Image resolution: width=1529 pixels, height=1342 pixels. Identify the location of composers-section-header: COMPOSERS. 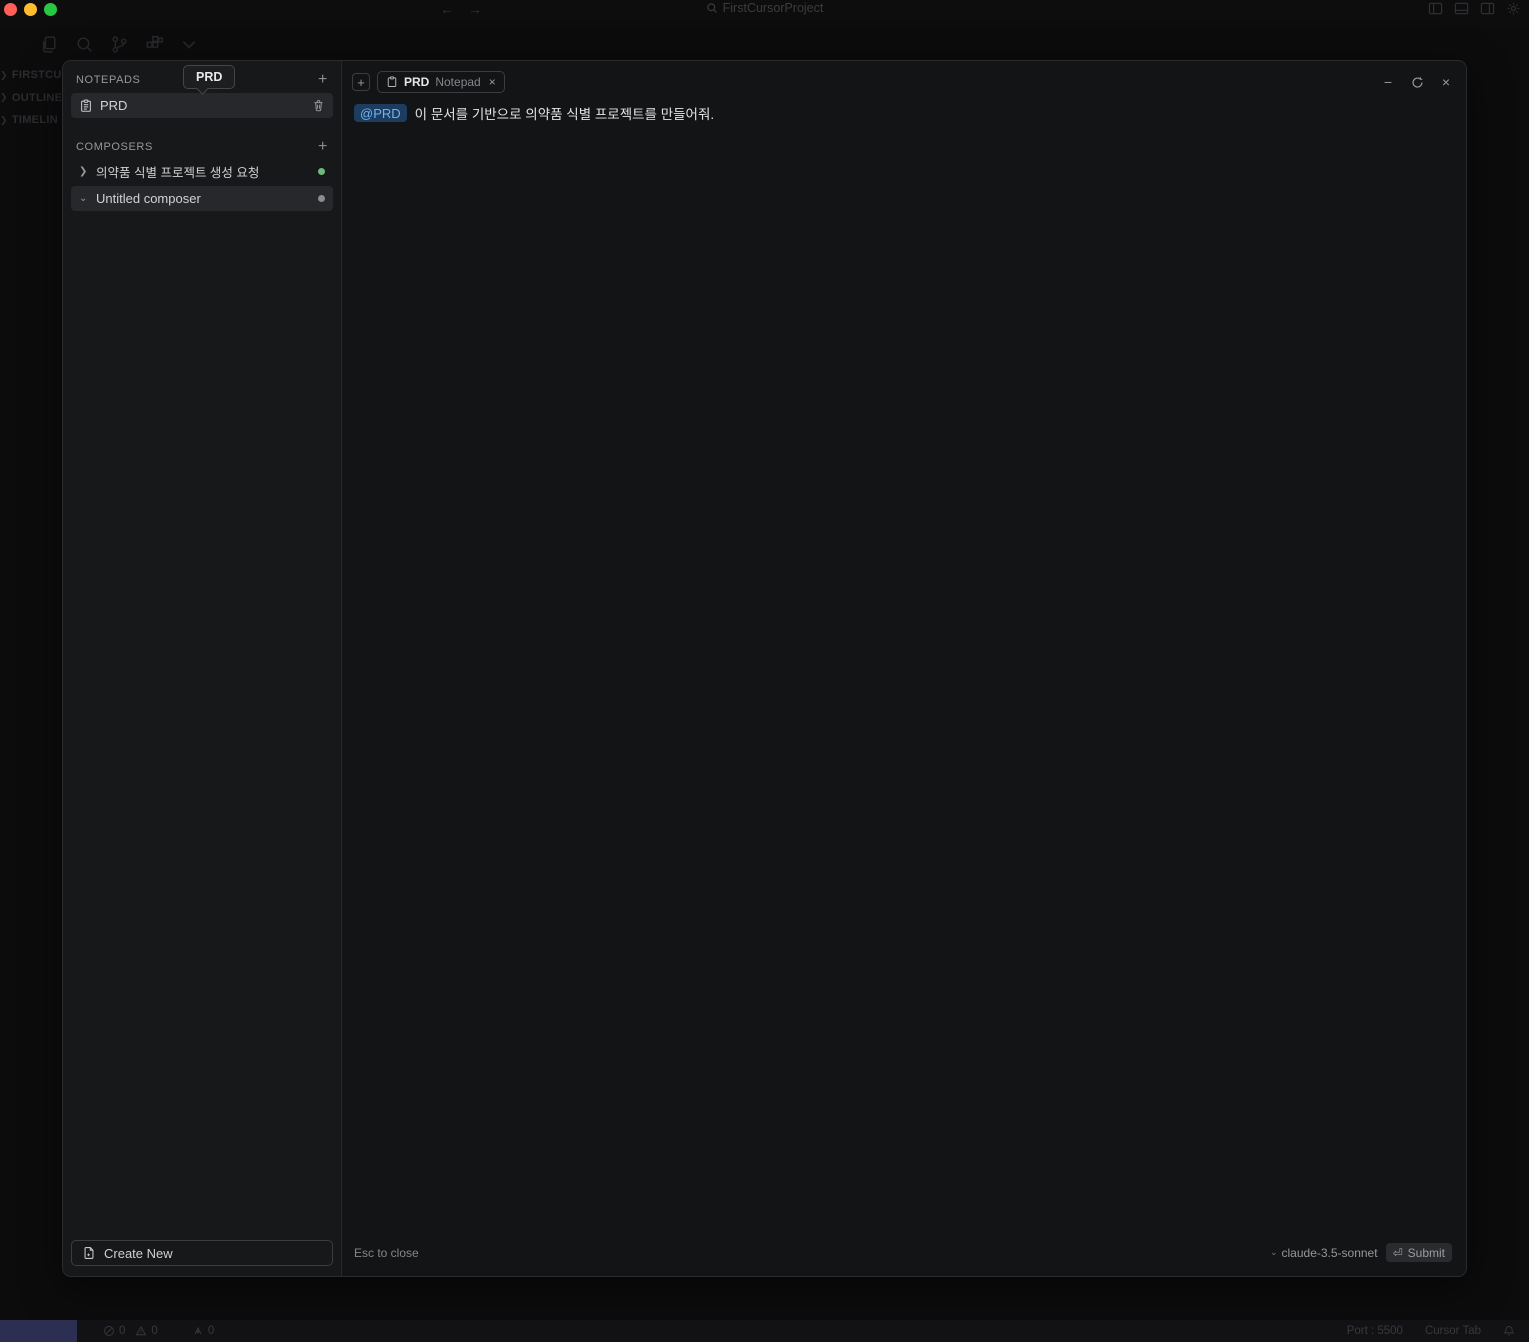
(114, 147).